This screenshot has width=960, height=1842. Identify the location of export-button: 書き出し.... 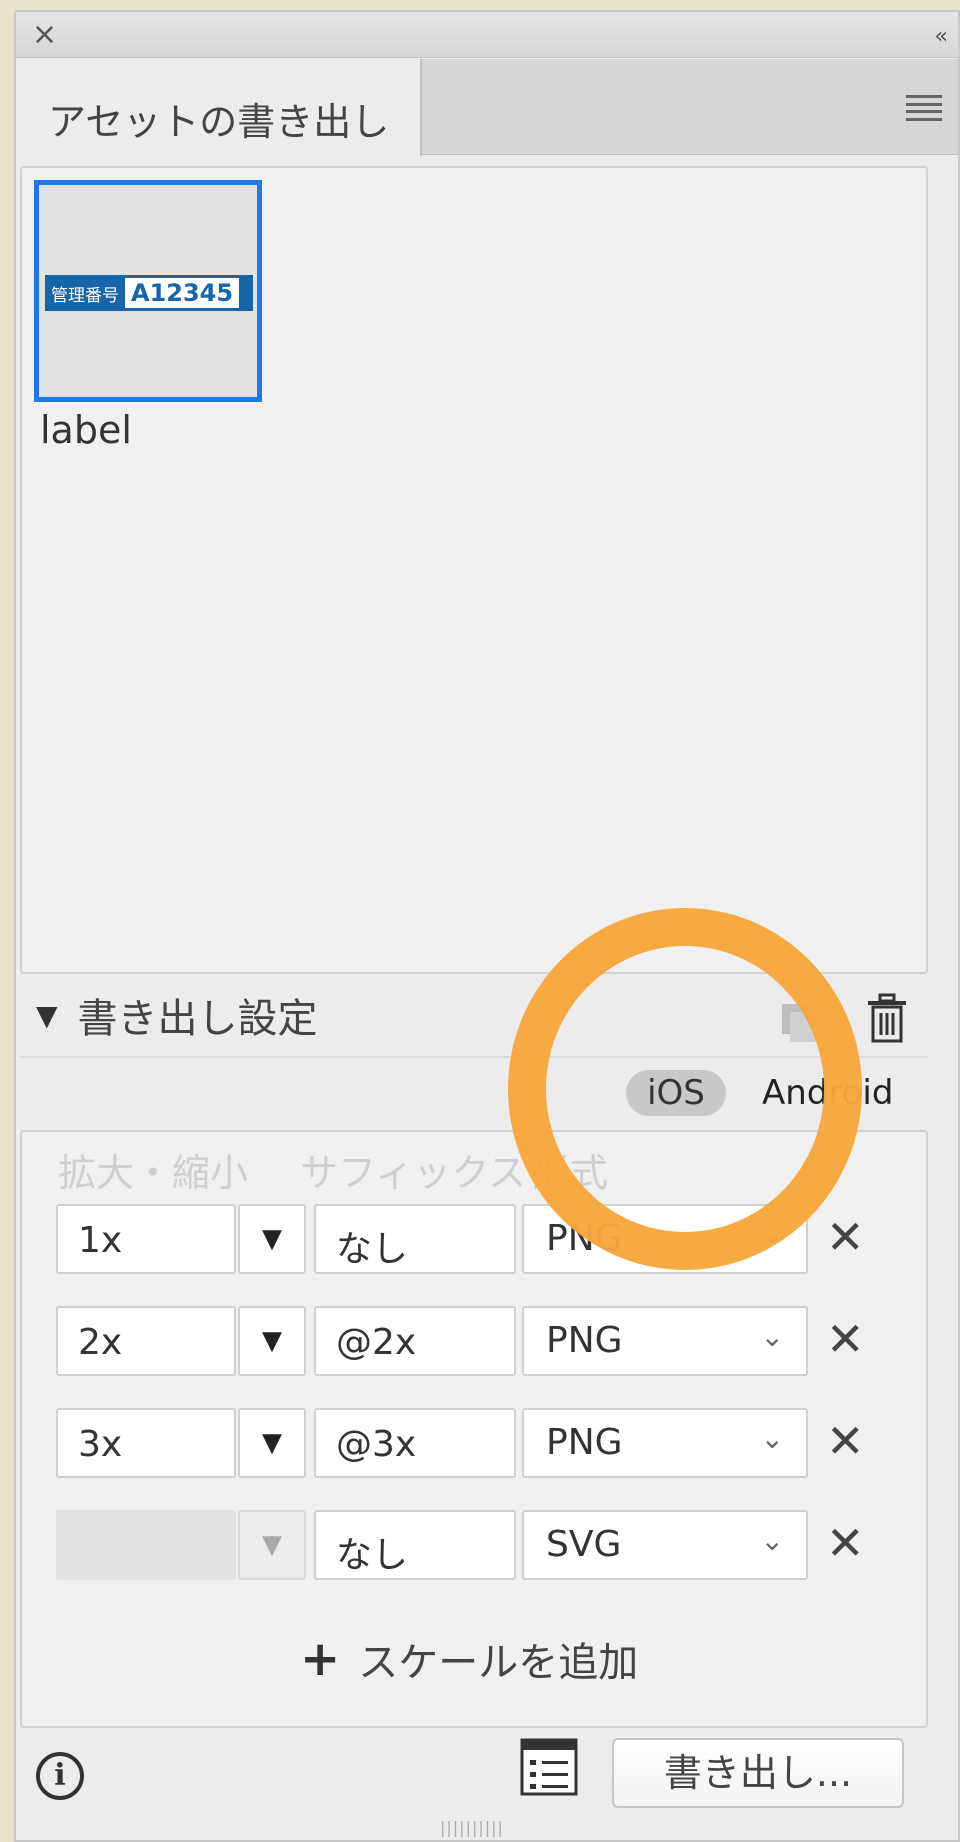
(758, 1773).